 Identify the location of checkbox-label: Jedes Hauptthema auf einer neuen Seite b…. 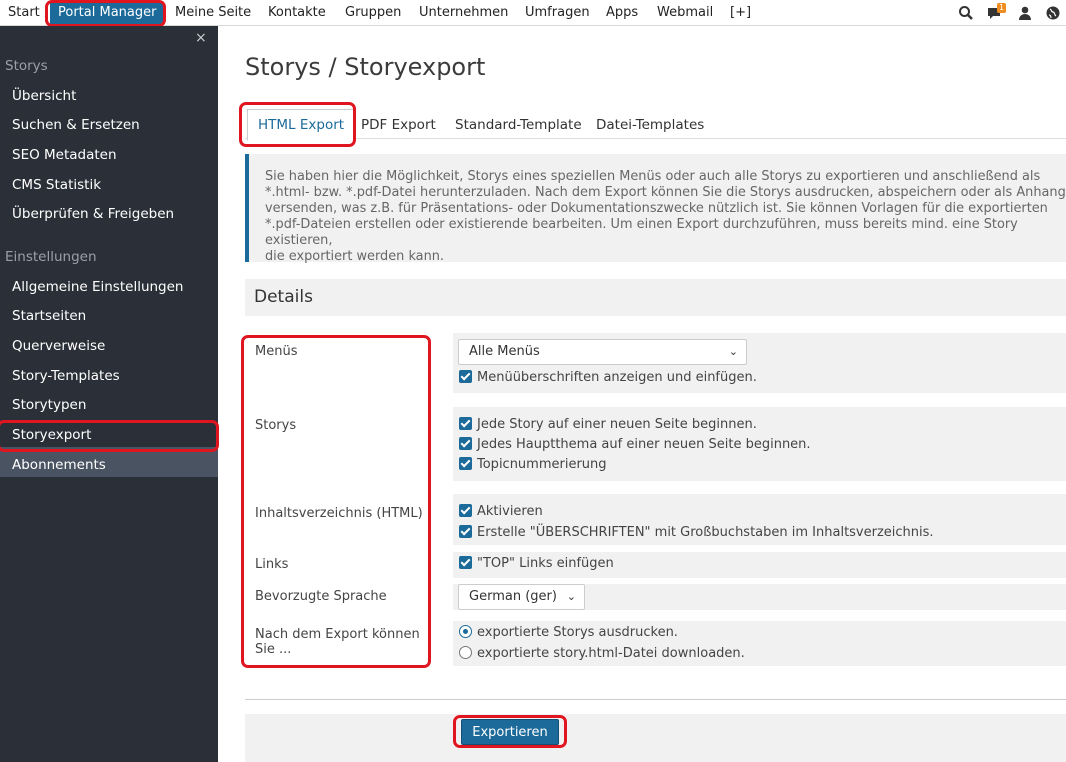
(644, 444).